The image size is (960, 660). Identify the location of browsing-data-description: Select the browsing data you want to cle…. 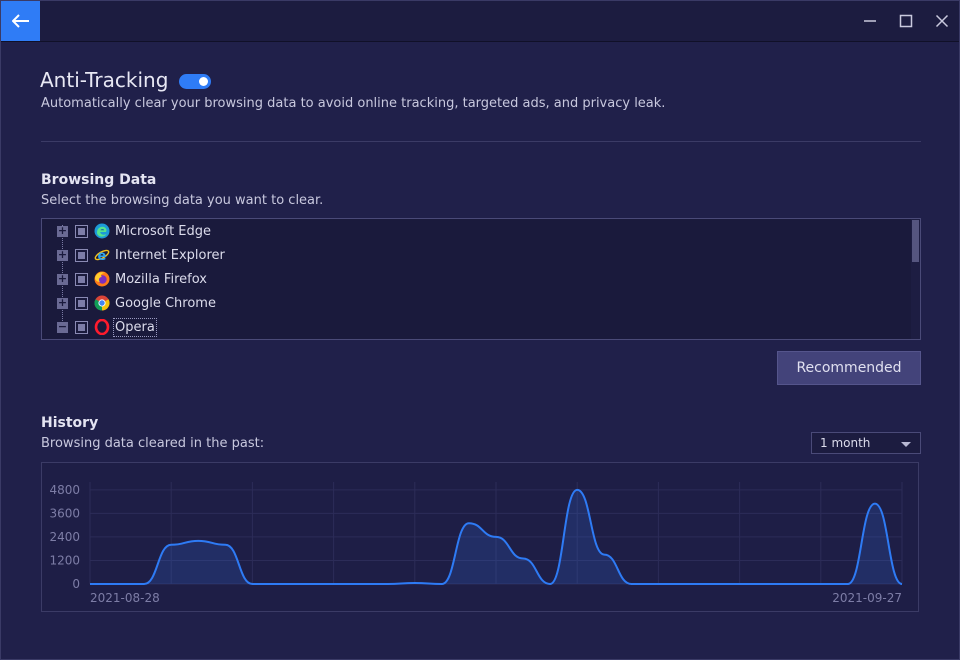
(182, 200).